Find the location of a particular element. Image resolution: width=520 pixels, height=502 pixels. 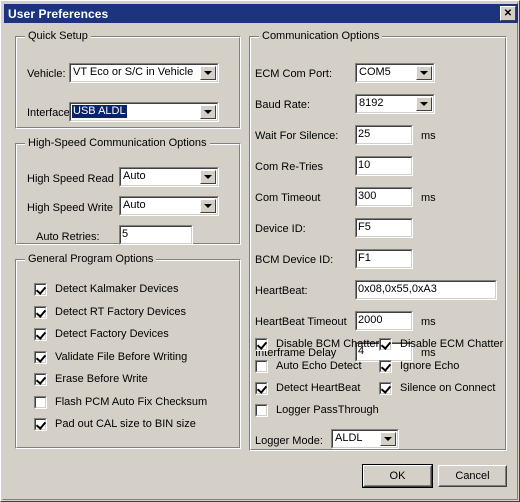

high-speed-write-combo: Auto is located at coordinates (169, 206).